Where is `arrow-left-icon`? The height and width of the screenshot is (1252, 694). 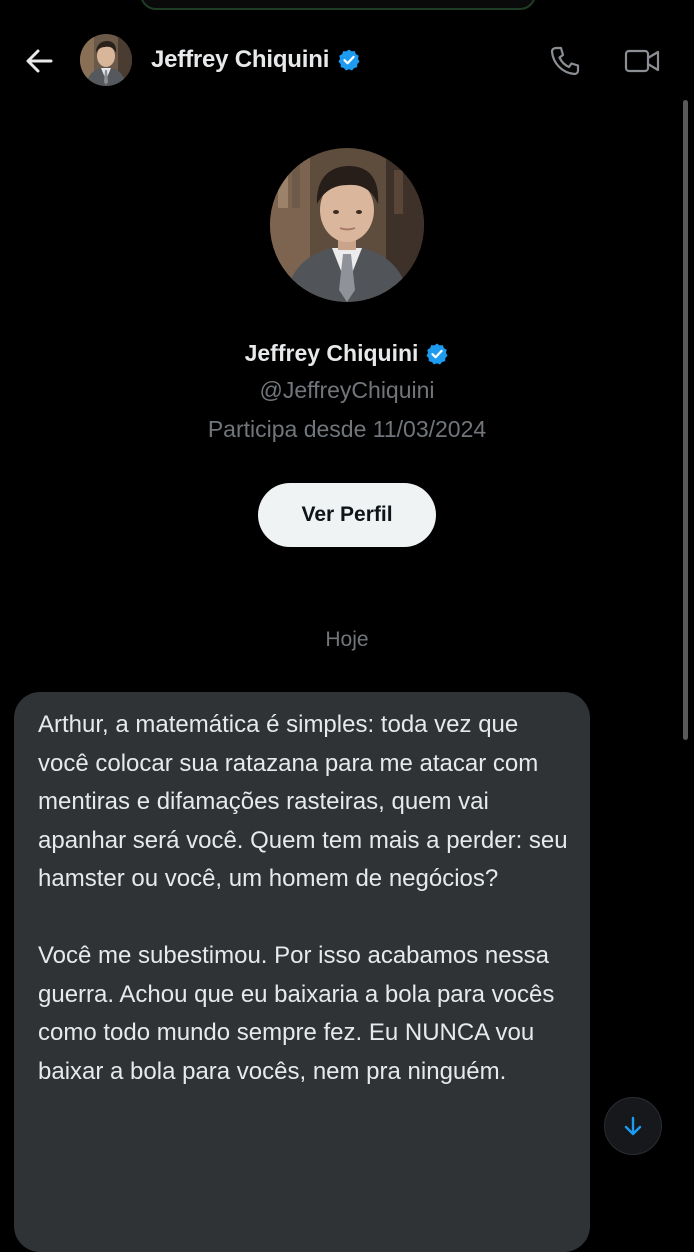 arrow-left-icon is located at coordinates (39, 61).